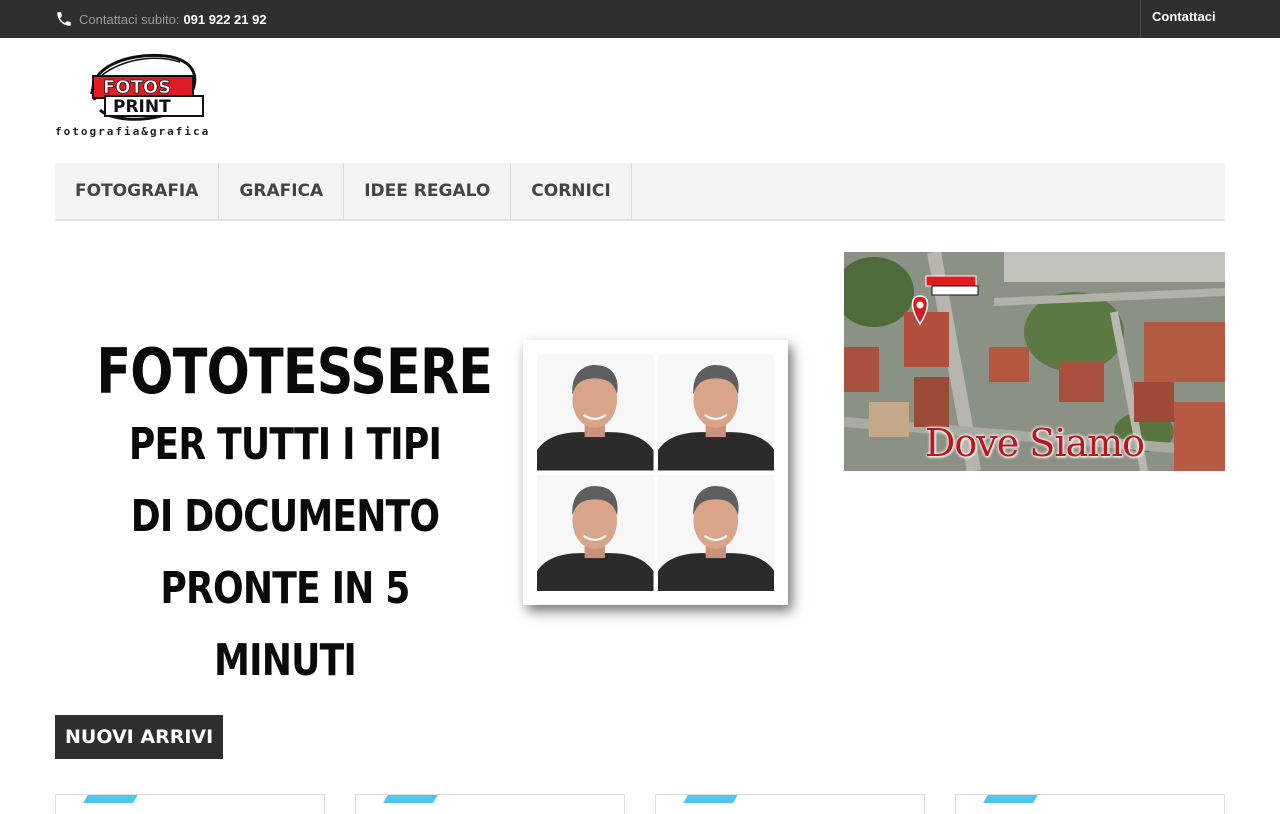 The height and width of the screenshot is (814, 1280). I want to click on location-map: Dove Siamo, so click(1034, 361).